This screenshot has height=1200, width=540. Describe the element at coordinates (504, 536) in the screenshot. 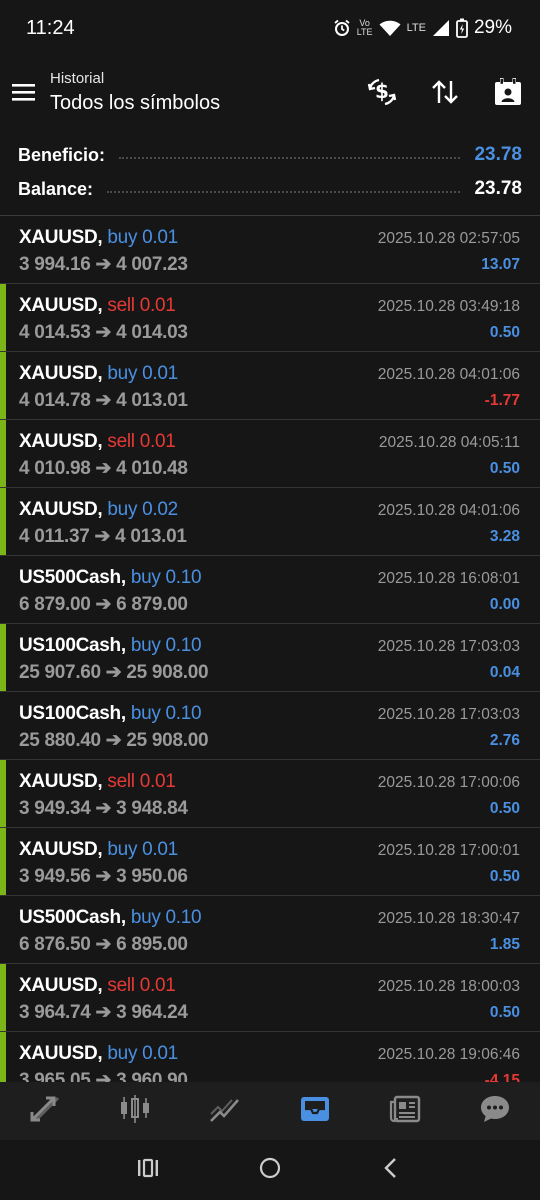

I see `trade-profit: 3.28` at that location.